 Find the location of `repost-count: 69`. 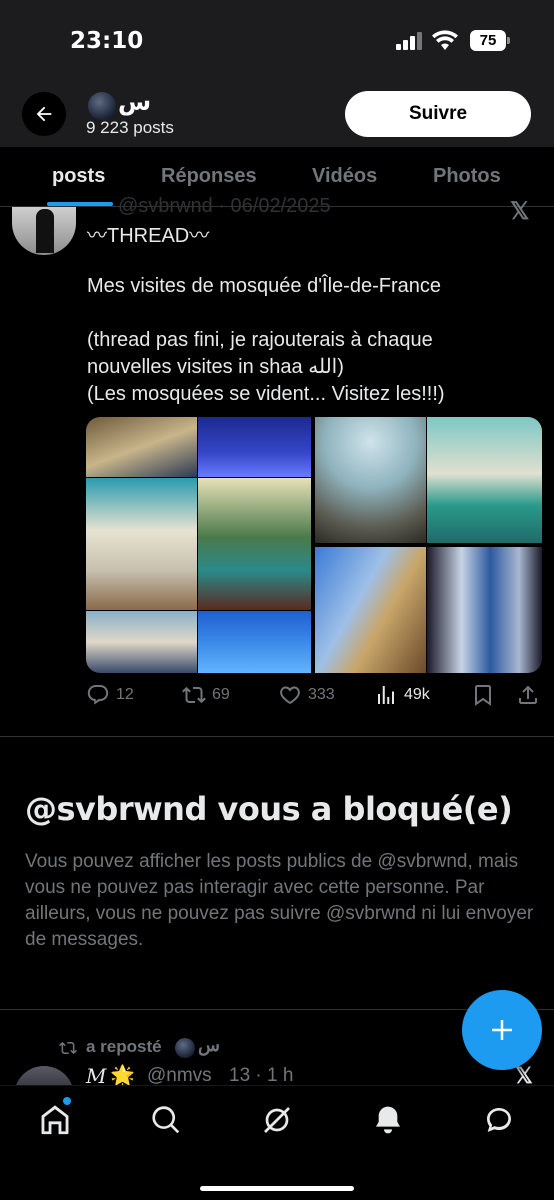

repost-count: 69 is located at coordinates (221, 694).